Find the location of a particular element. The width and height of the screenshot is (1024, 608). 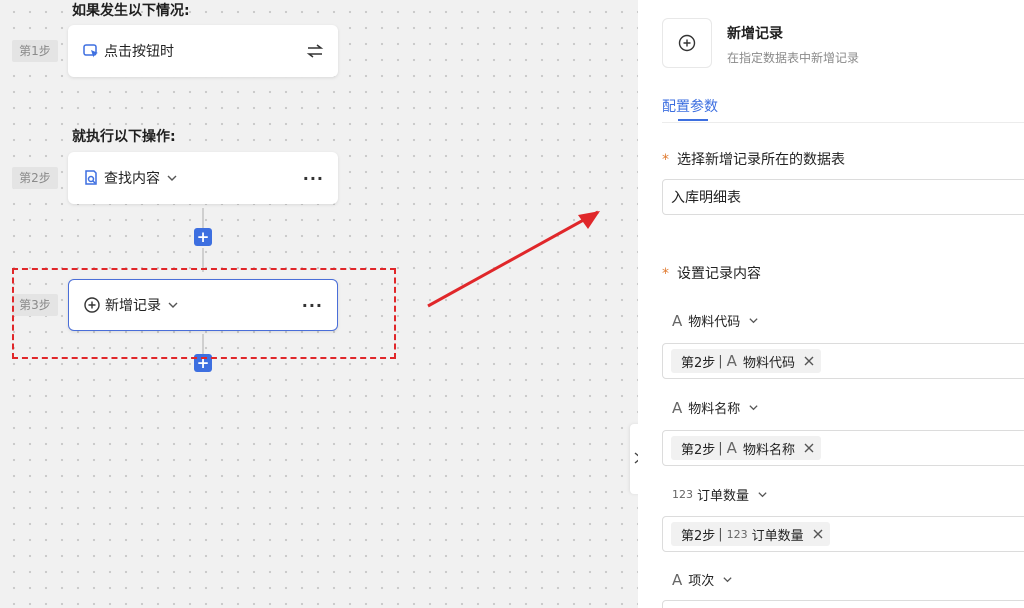

field-name: 物料名称 is located at coordinates (714, 409).